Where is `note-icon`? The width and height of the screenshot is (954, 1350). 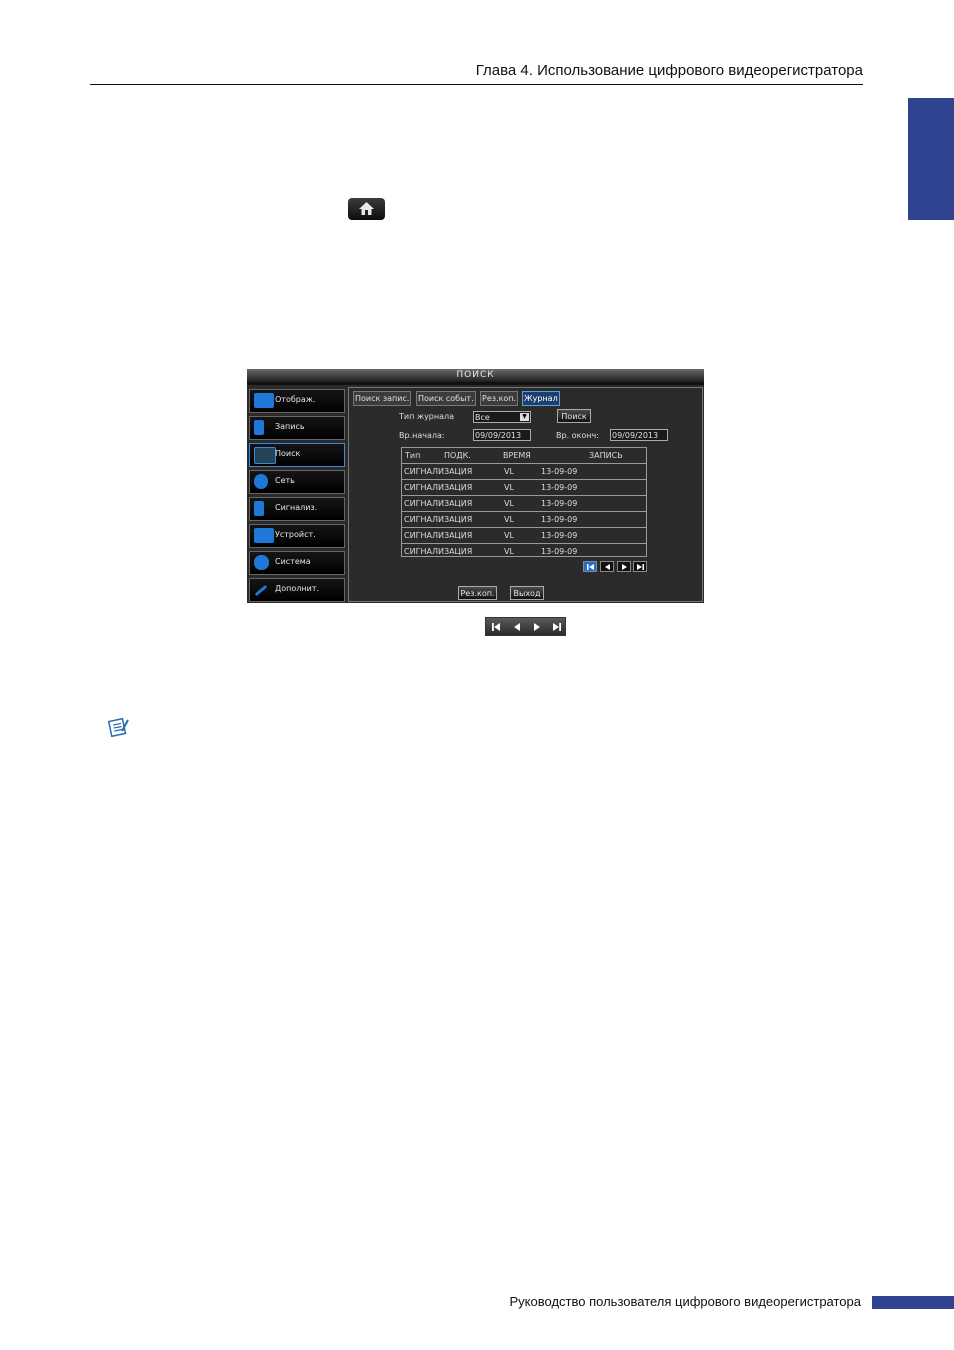
note-icon is located at coordinates (118, 727).